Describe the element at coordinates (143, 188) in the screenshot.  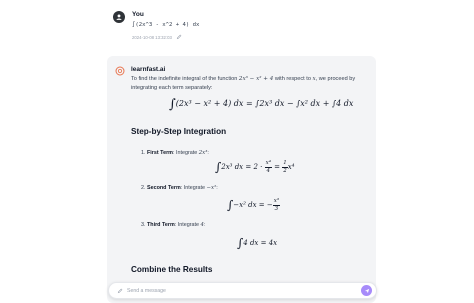
I see `step-index: 2.` at that location.